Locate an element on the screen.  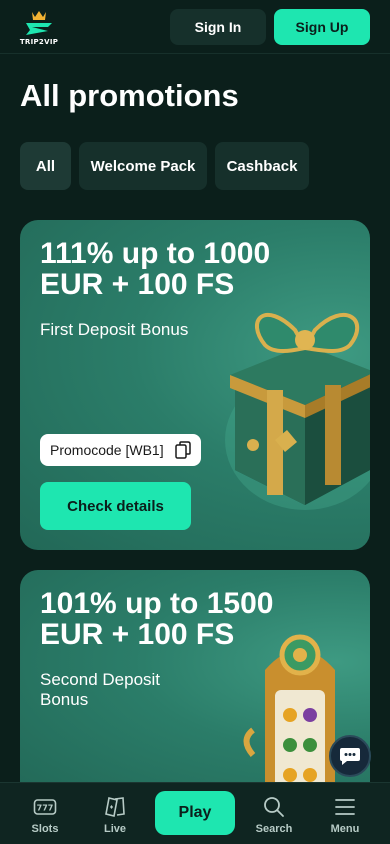
slots-icon: 777 is located at coordinates (45, 807).